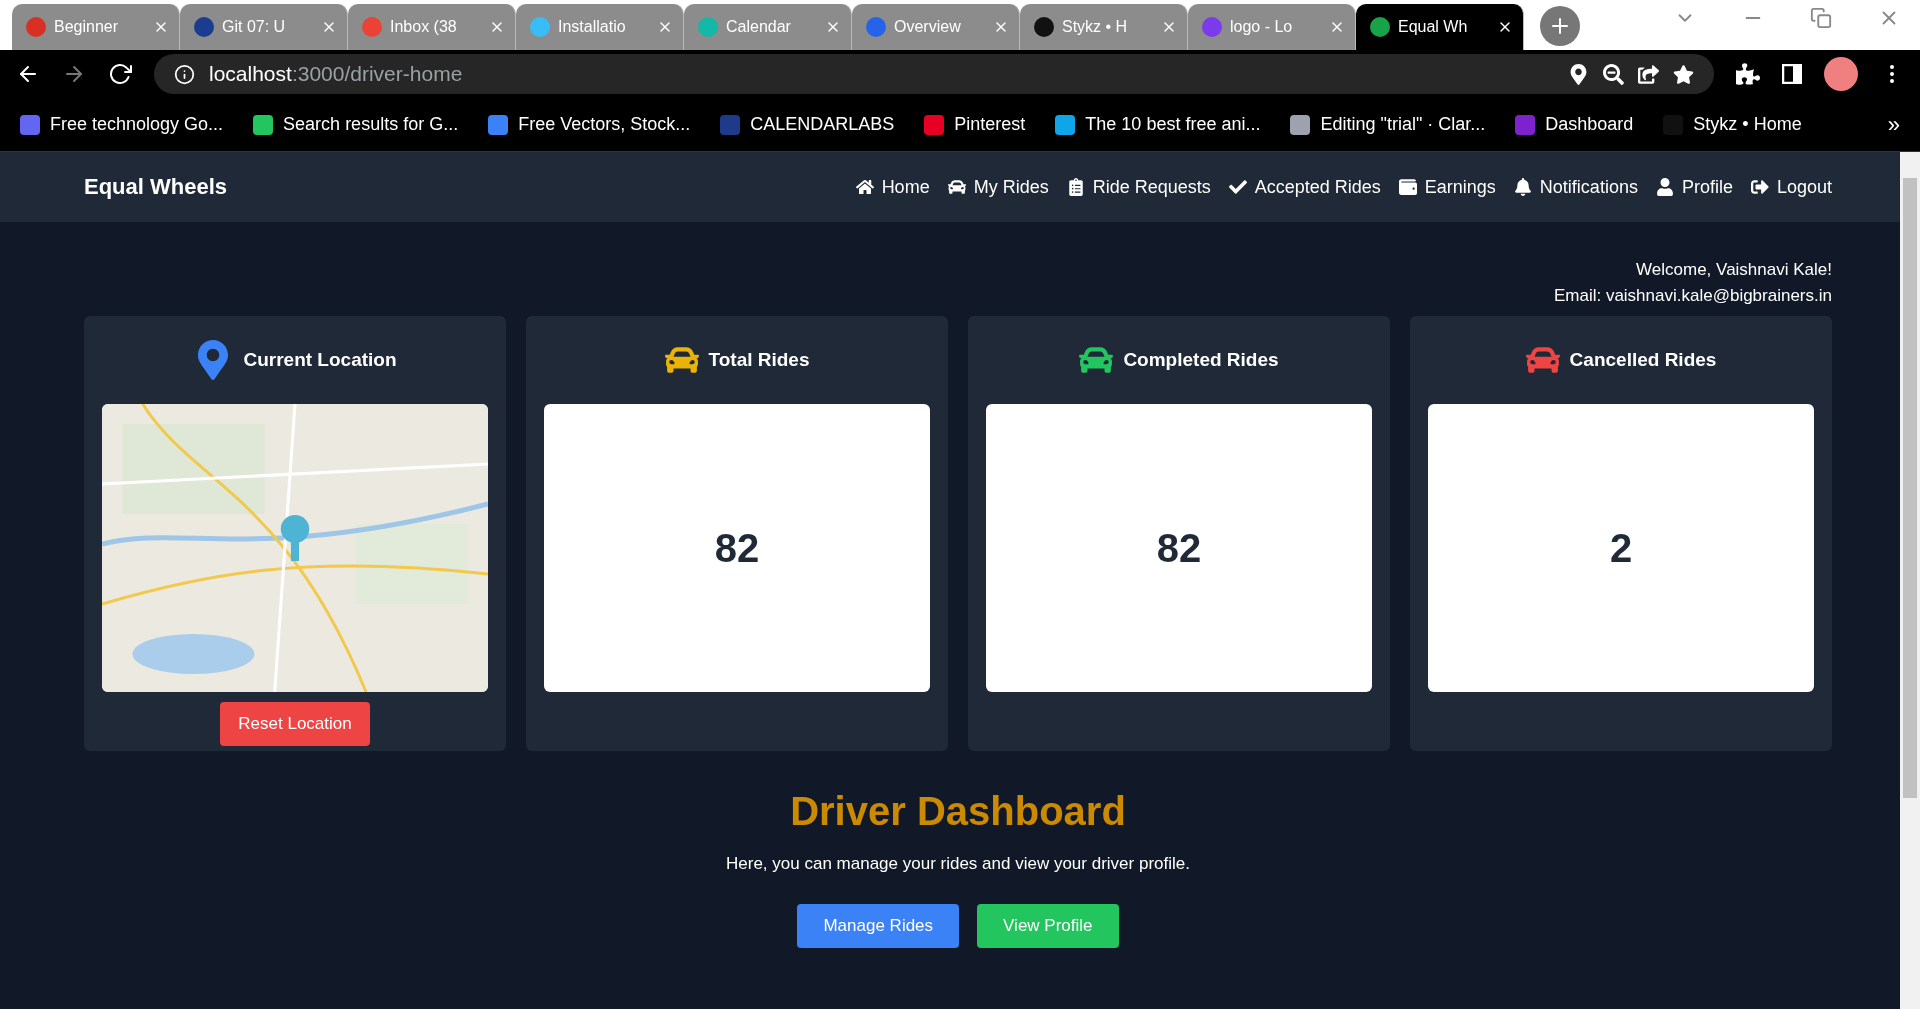 The height and width of the screenshot is (1009, 1920). I want to click on bookmark-link: Dashboard, so click(1589, 124).